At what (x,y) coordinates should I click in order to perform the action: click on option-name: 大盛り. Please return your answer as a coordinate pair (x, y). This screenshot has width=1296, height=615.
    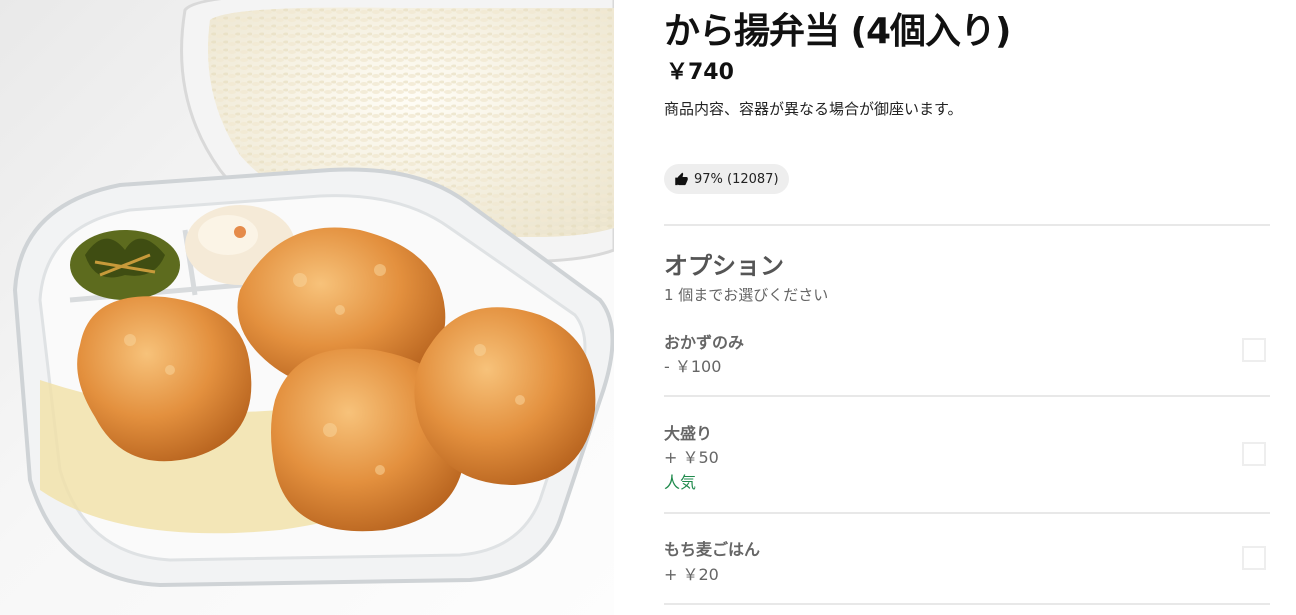
    Looking at the image, I should click on (688, 433).